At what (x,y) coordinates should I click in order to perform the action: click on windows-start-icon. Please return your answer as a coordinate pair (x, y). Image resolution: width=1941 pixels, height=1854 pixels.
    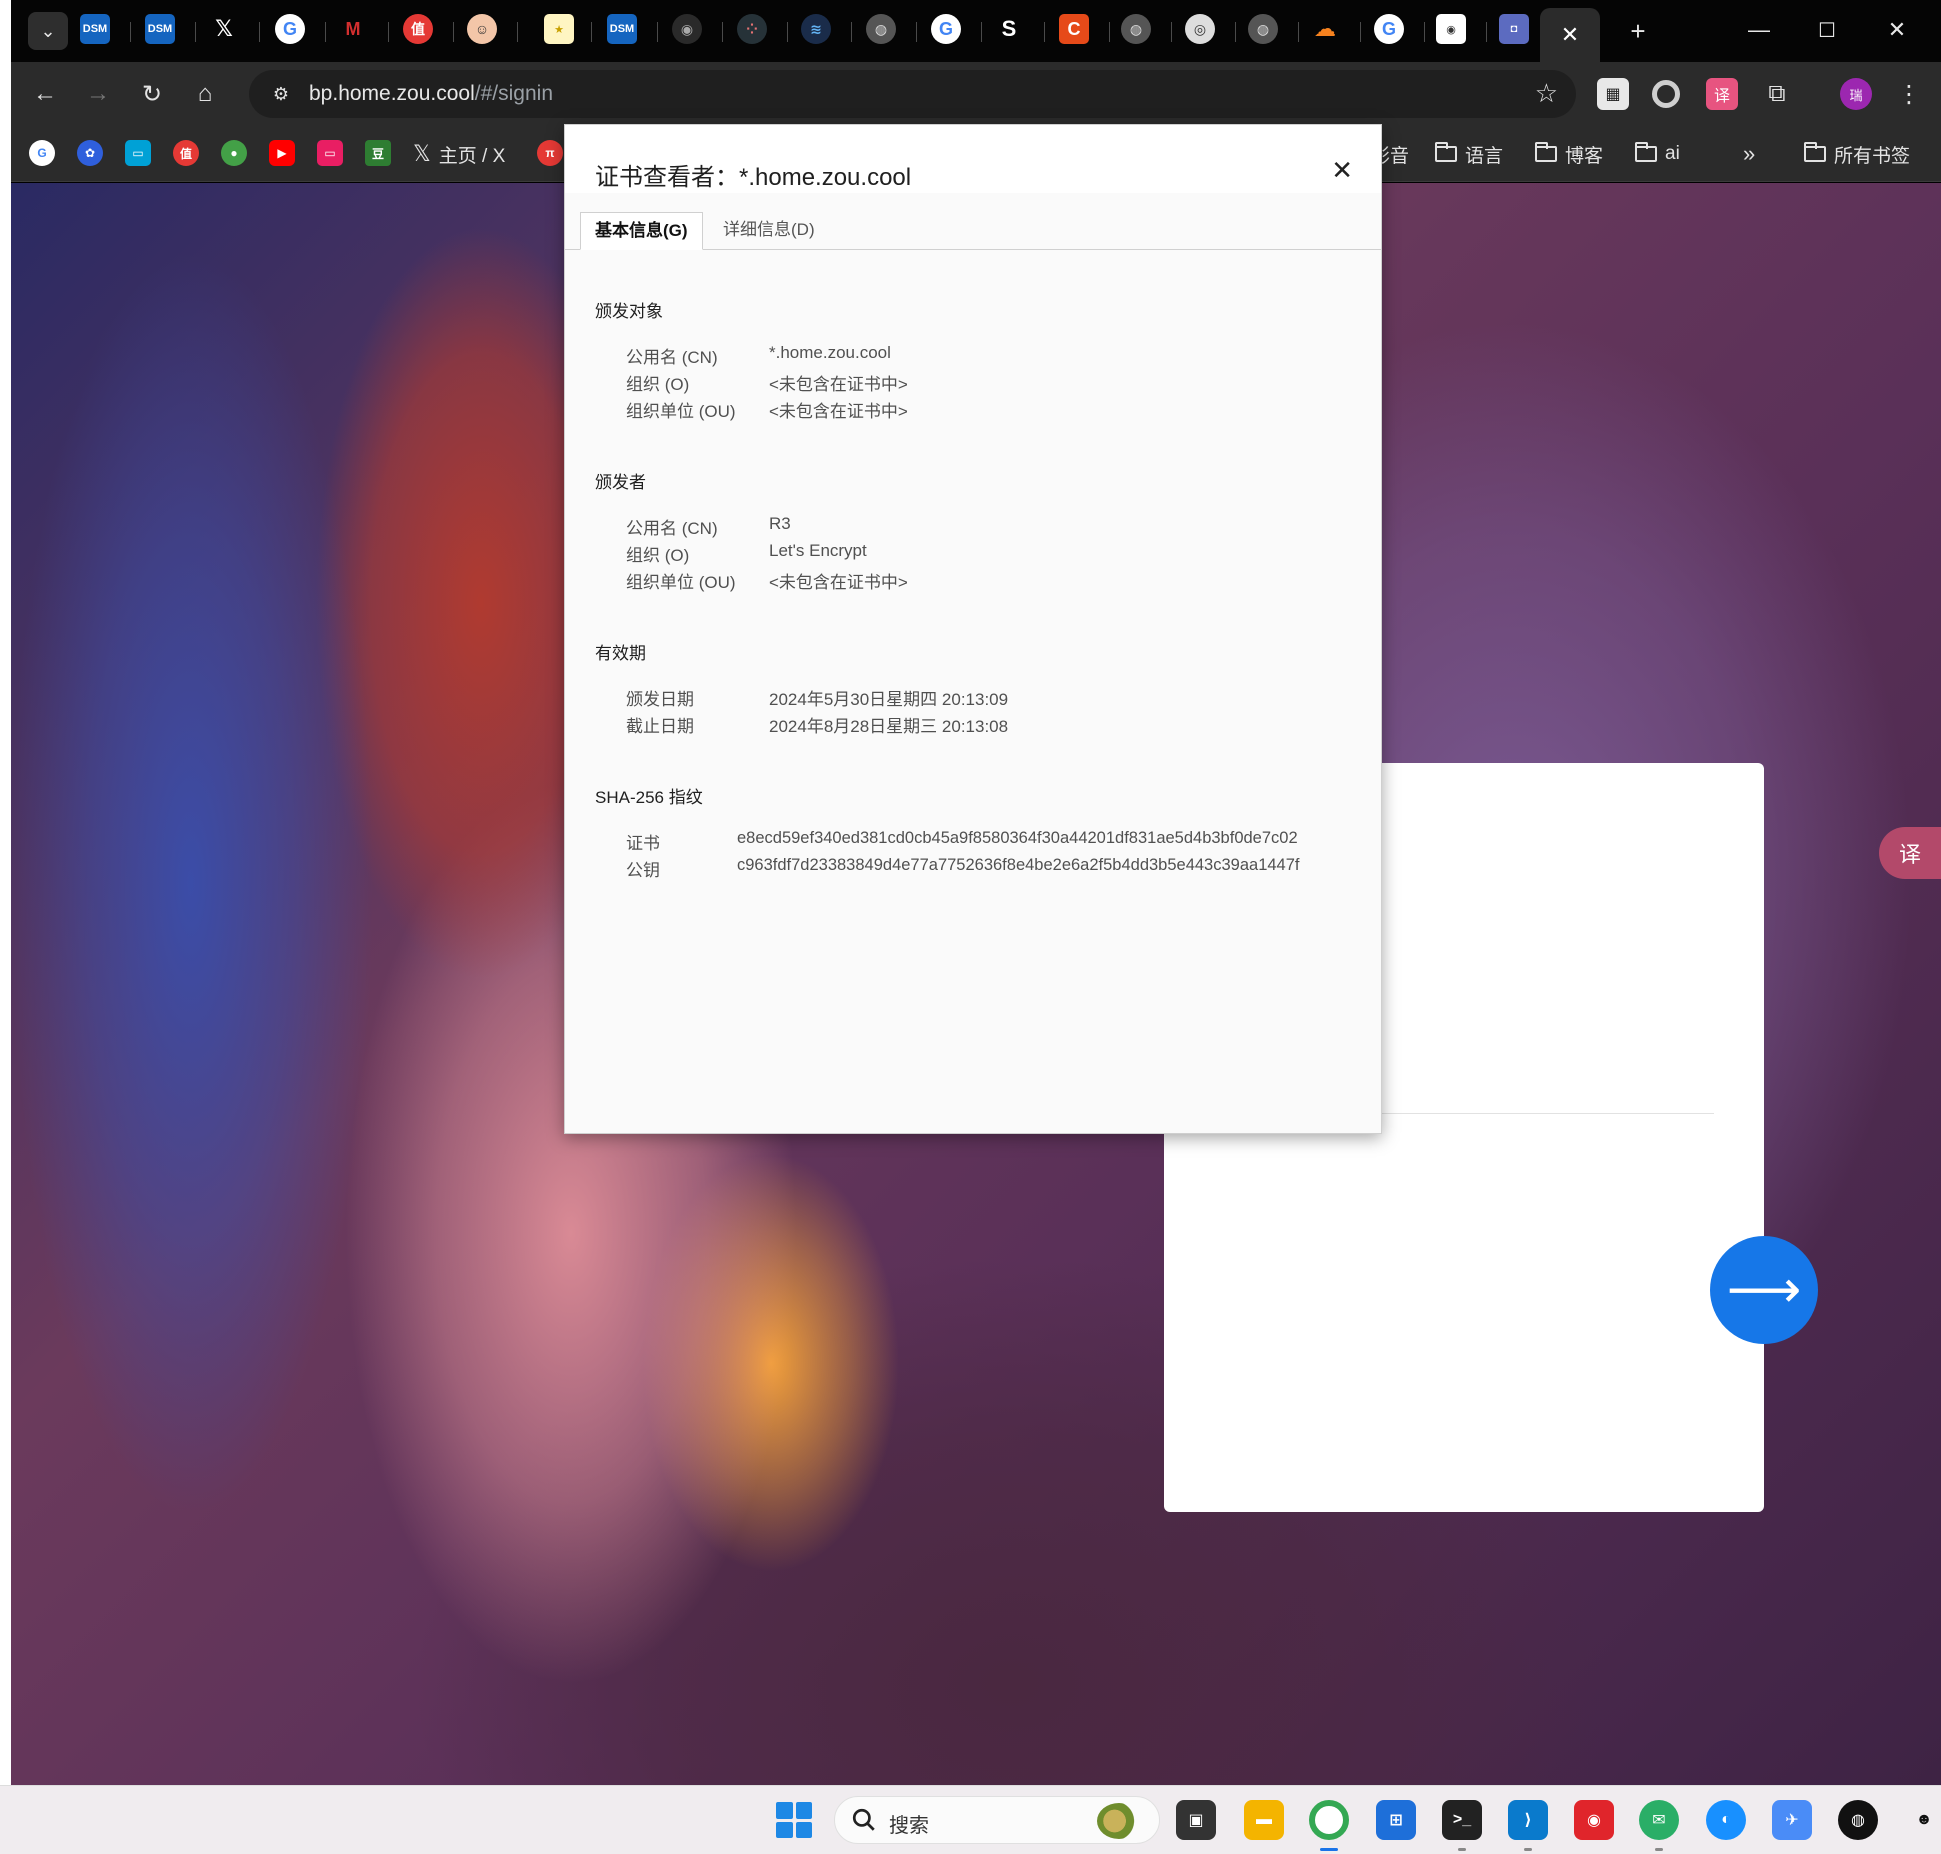
    Looking at the image, I should click on (794, 1820).